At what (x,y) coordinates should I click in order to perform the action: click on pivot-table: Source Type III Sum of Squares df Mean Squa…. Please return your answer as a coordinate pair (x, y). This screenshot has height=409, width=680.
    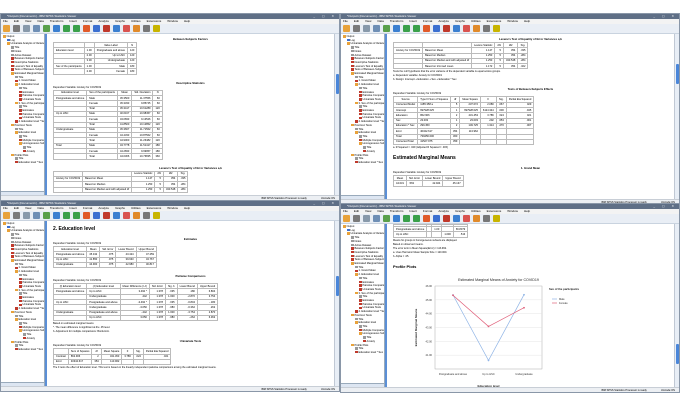
    Looking at the image, I should click on (463, 121).